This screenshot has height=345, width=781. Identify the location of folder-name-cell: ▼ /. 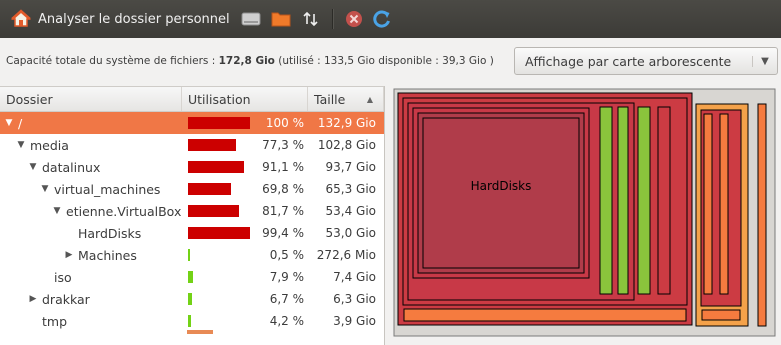
(91, 123).